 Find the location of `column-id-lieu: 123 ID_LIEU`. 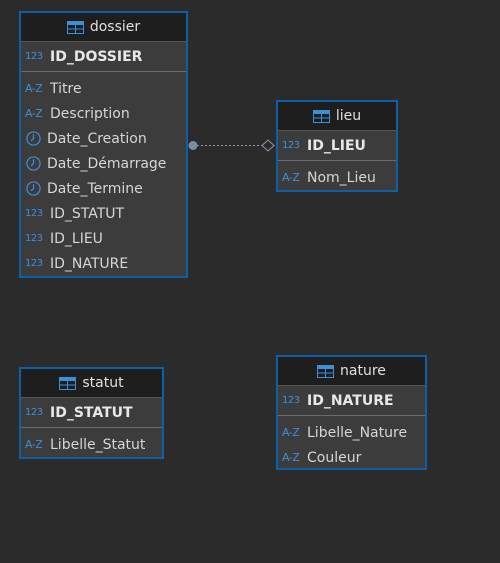

column-id-lieu: 123 ID_LIEU is located at coordinates (103, 238).